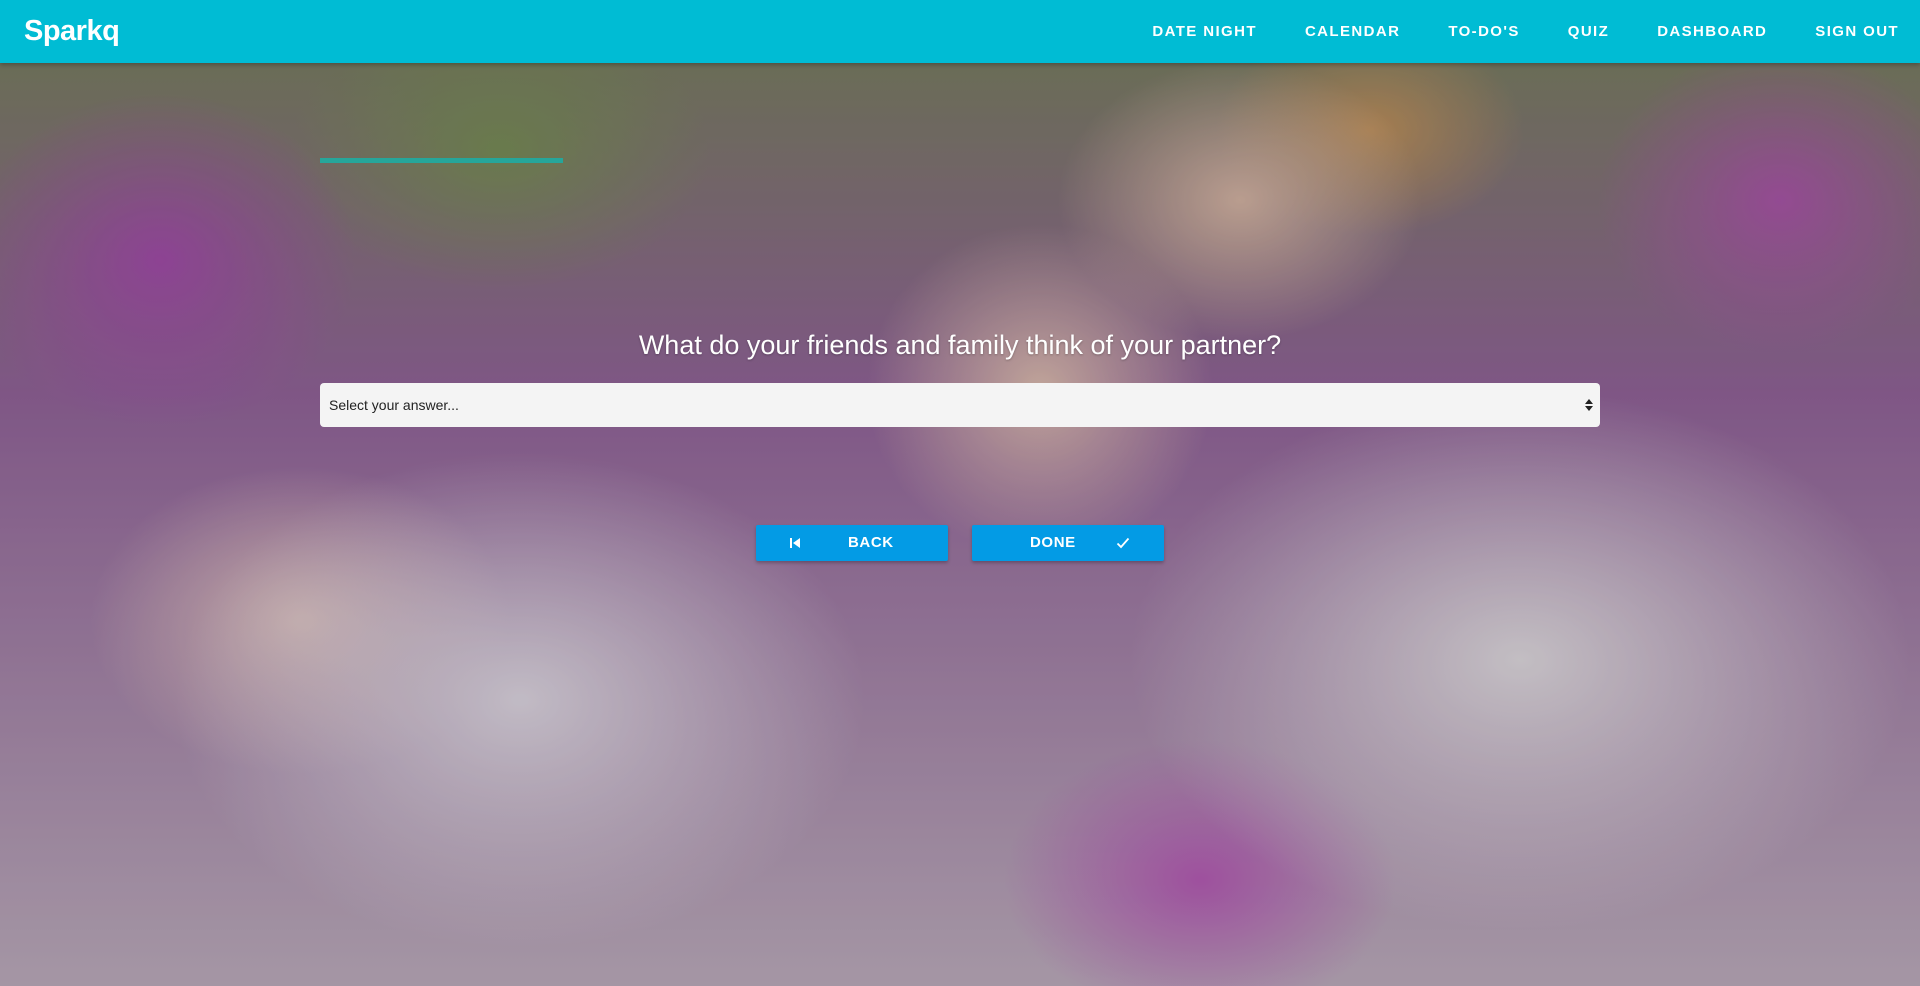 This screenshot has width=1920, height=986. Describe the element at coordinates (1845, 31) in the screenshot. I see `nav-sign-out: SIGN OUT` at that location.